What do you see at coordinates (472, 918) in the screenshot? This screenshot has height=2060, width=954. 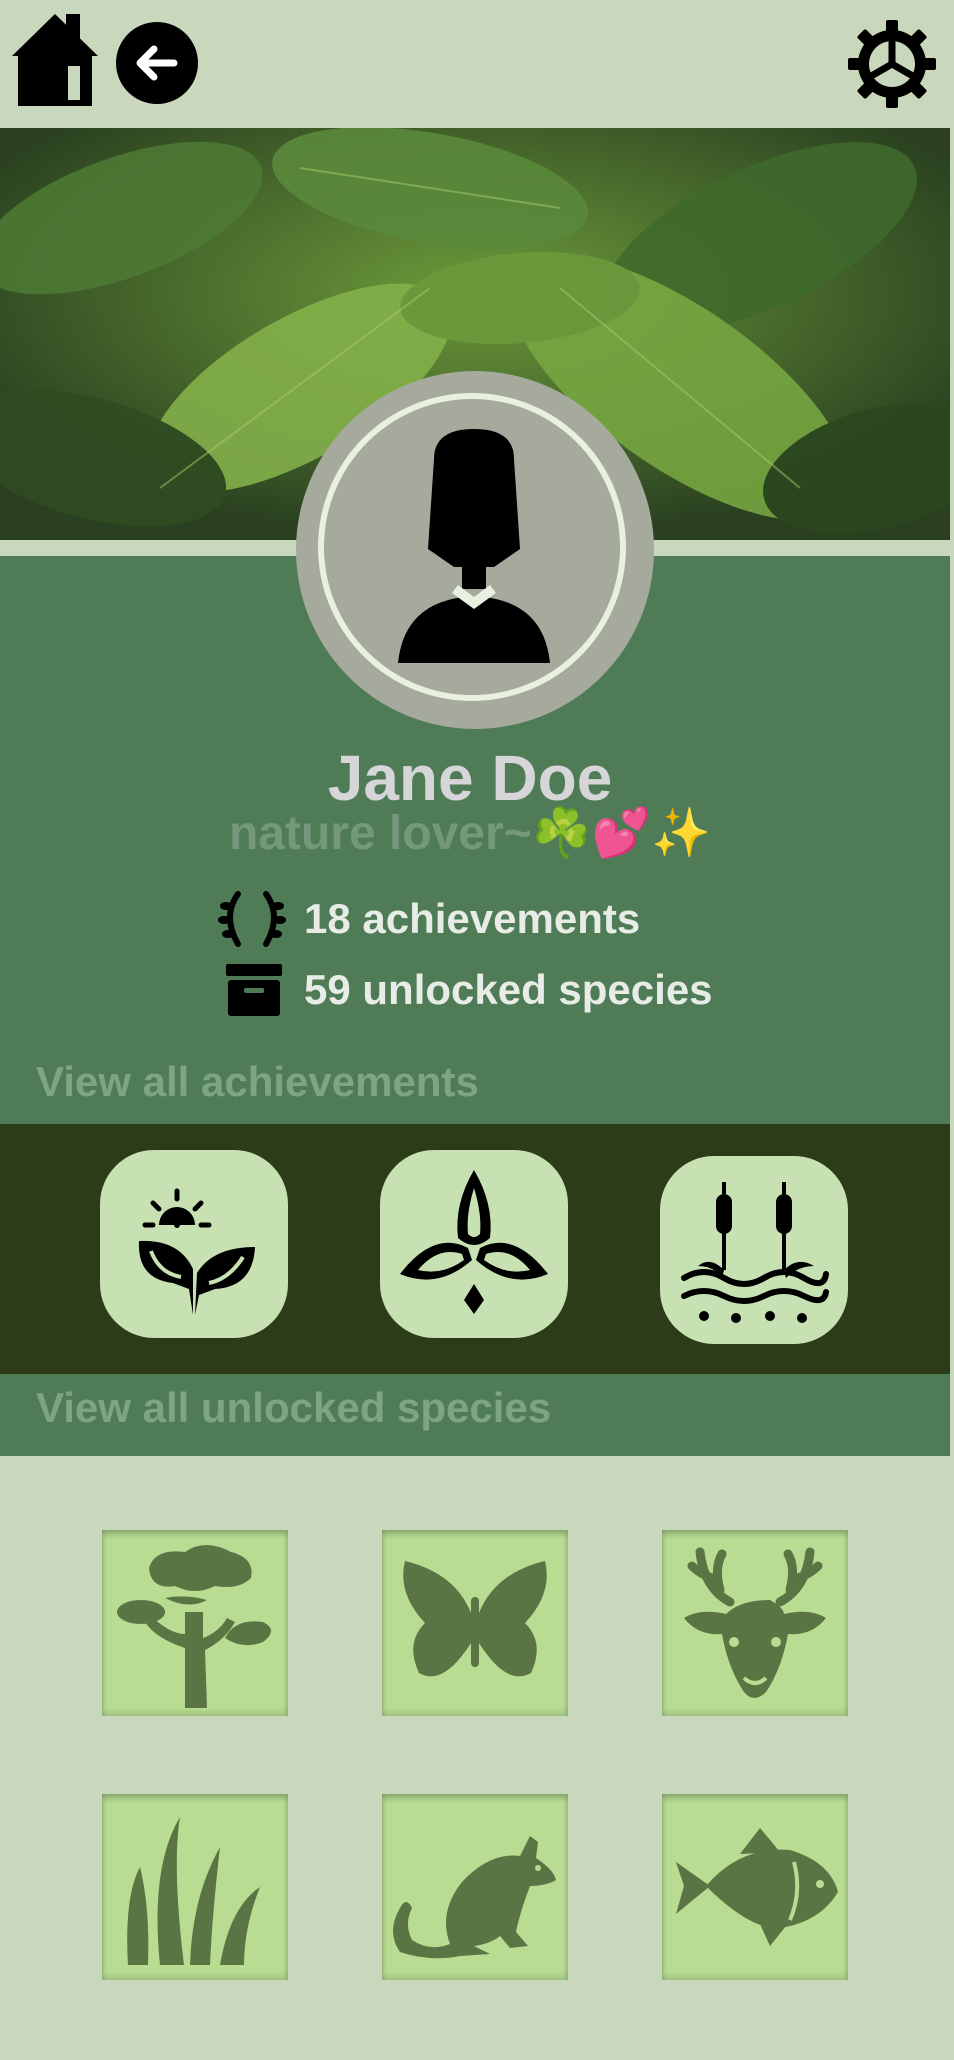 I see `achievements-count: 18 achievements` at bounding box center [472, 918].